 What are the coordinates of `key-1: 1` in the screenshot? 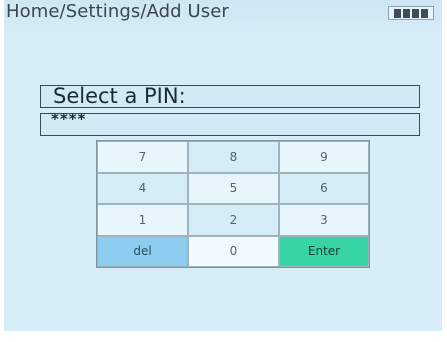 It's located at (142, 220).